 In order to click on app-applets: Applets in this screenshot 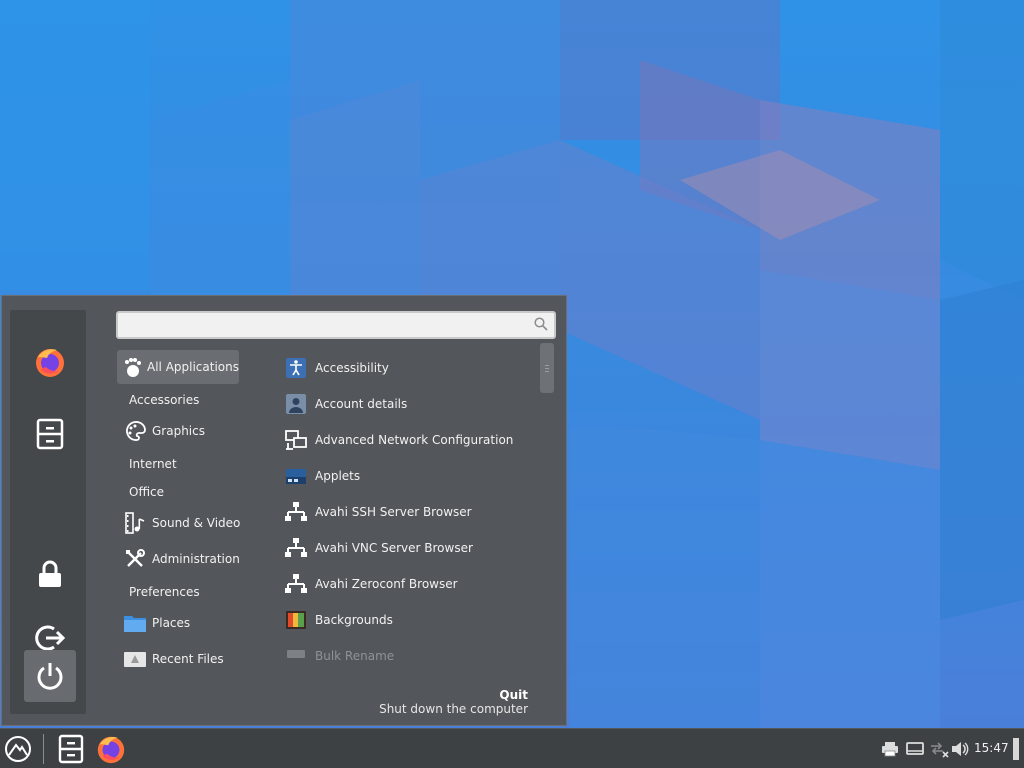, I will do `click(322, 476)`.